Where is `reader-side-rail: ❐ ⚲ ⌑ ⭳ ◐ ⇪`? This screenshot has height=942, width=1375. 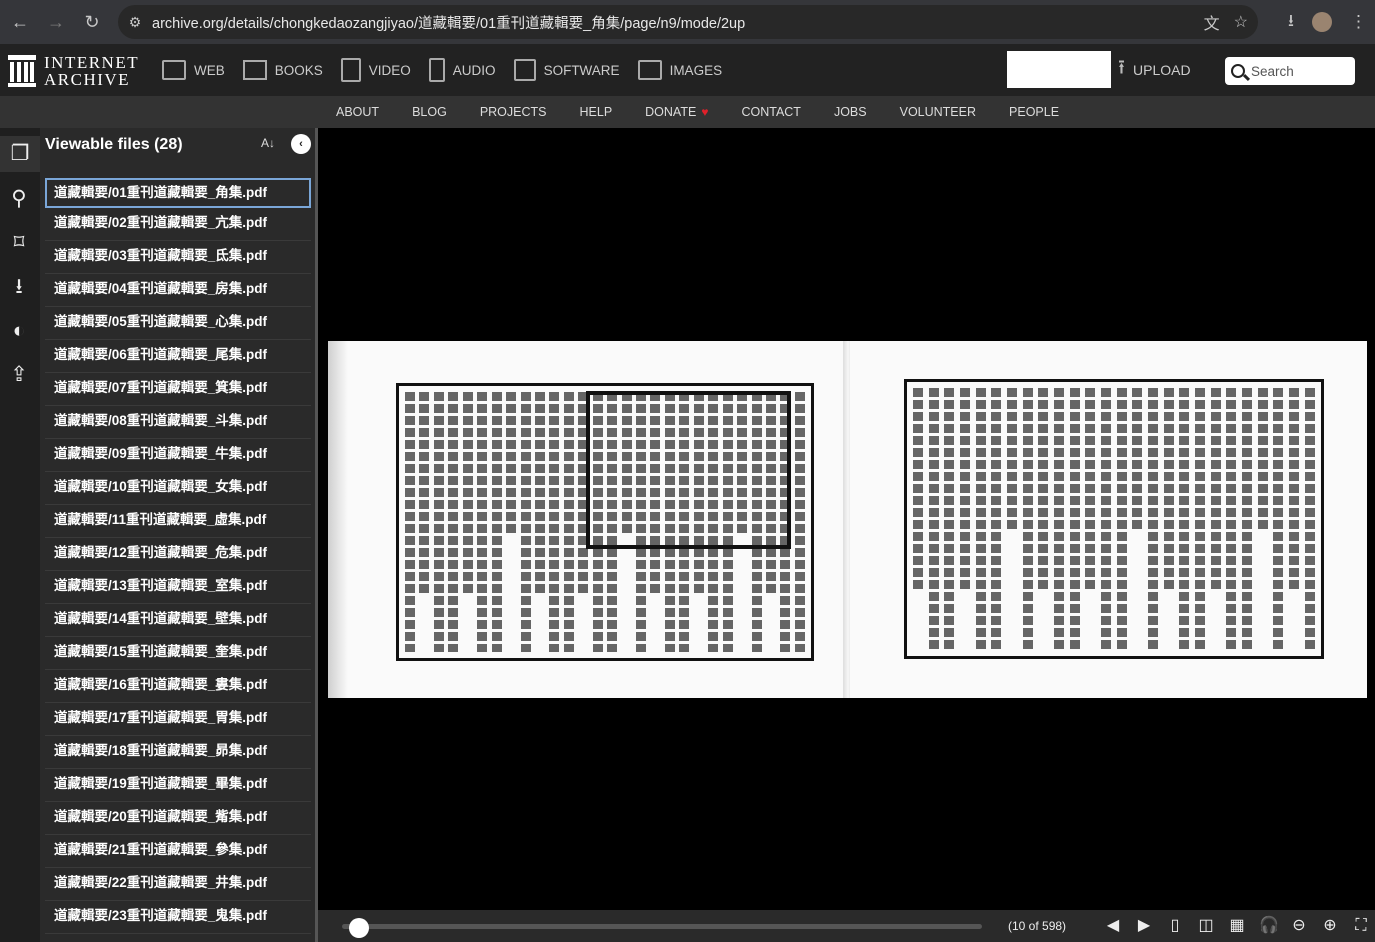 reader-side-rail: ❐ ⚲ ⌑ ⭳ ◐ ⇪ is located at coordinates (20, 535).